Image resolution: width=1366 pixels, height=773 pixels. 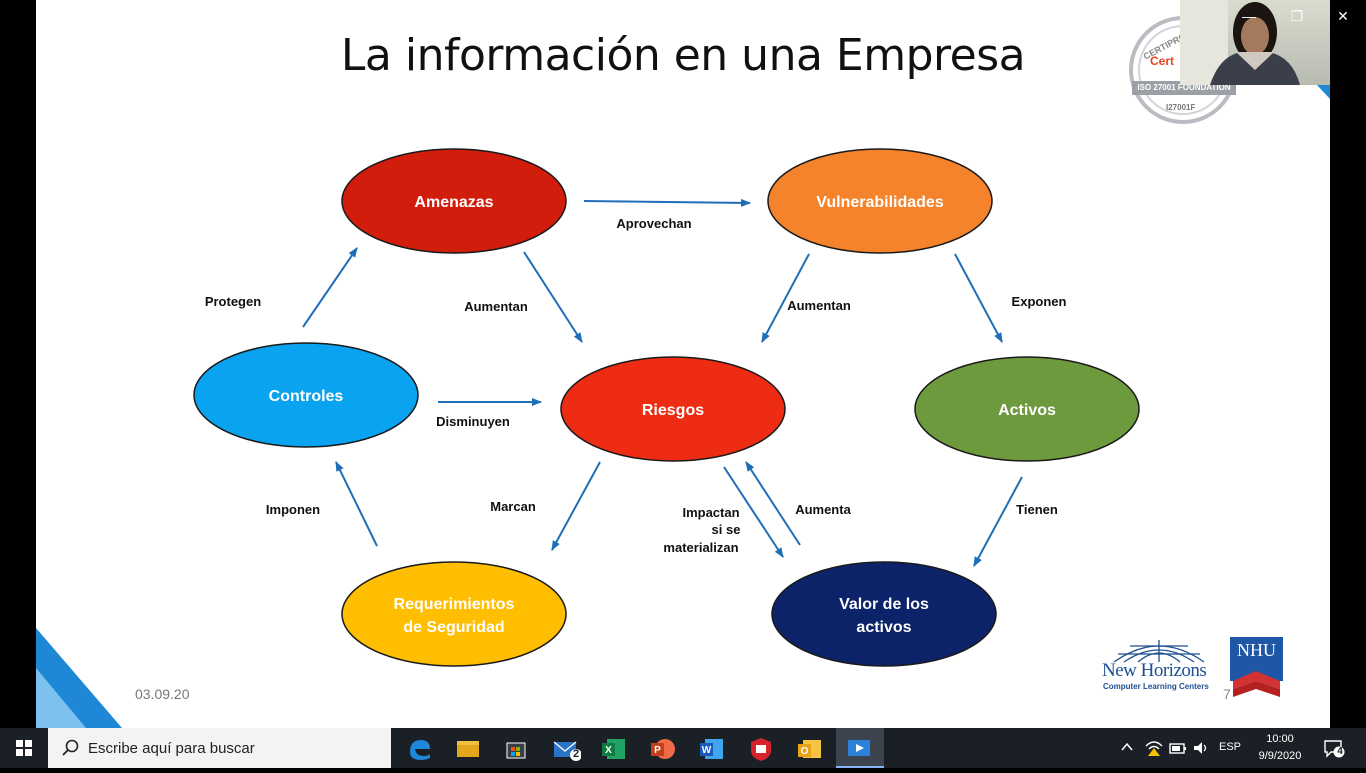 I want to click on badge-code-text: I27001F, so click(x=1181, y=107).